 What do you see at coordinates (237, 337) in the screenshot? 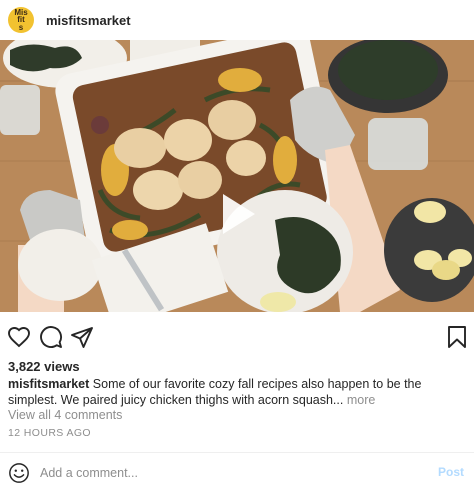
I see `action-bar` at bounding box center [237, 337].